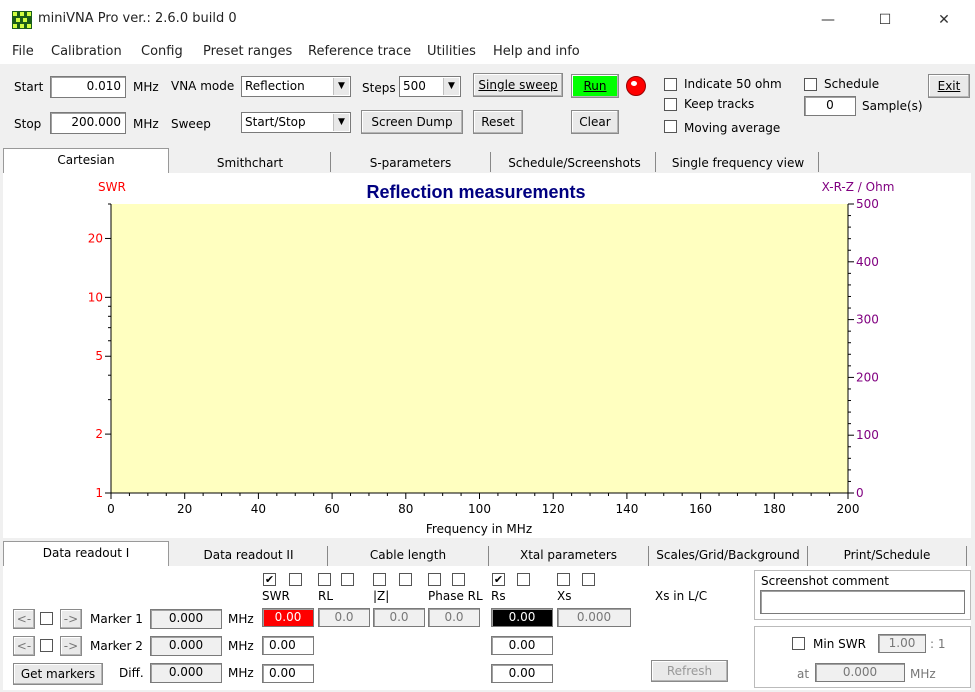  What do you see at coordinates (733, 84) in the screenshot?
I see `indicate-50-ohm-label: Indicate 50 ohm` at bounding box center [733, 84].